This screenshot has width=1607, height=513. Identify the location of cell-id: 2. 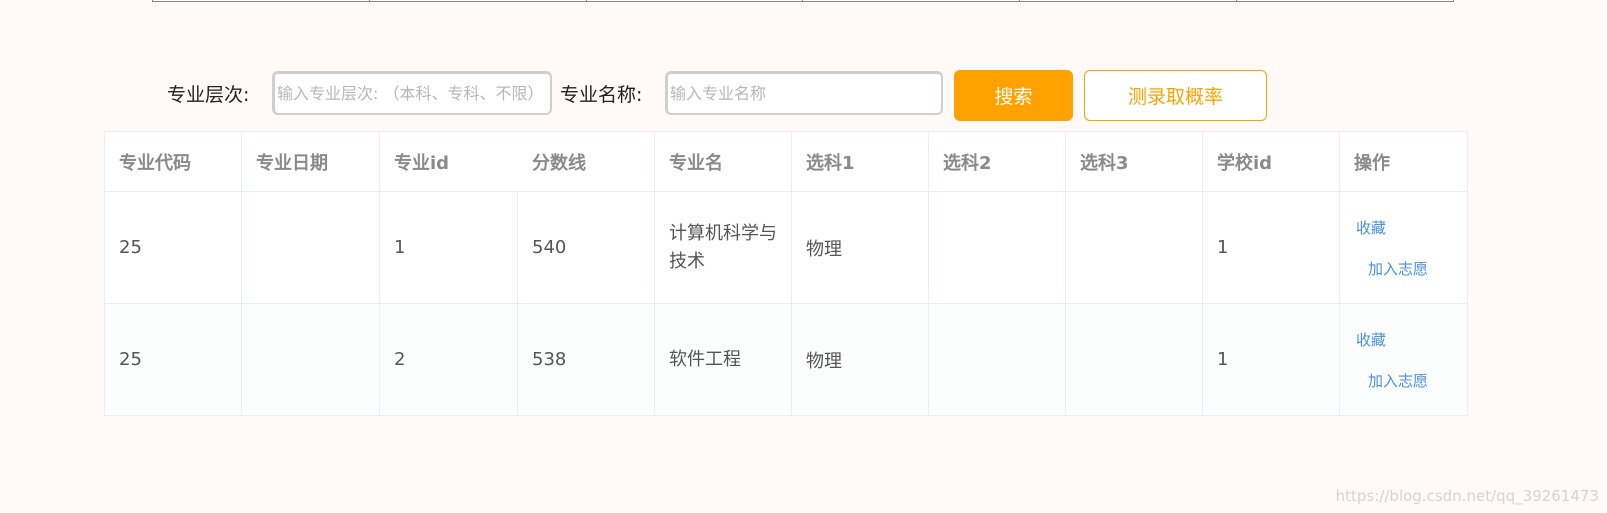
(449, 359).